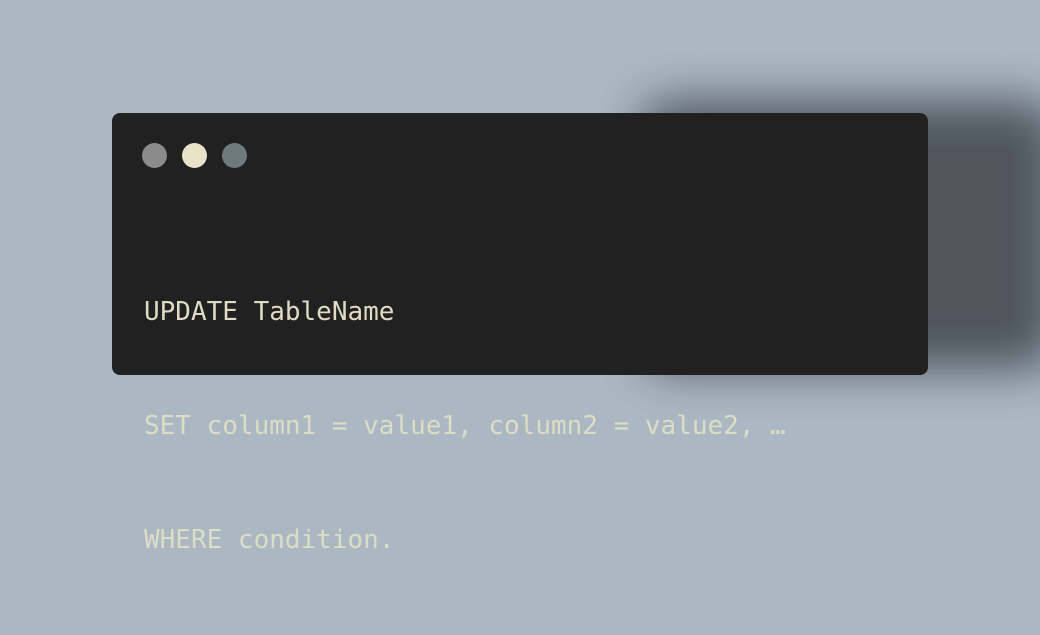 The height and width of the screenshot is (635, 1040). I want to click on code-line: WHERE condition., so click(269, 540).